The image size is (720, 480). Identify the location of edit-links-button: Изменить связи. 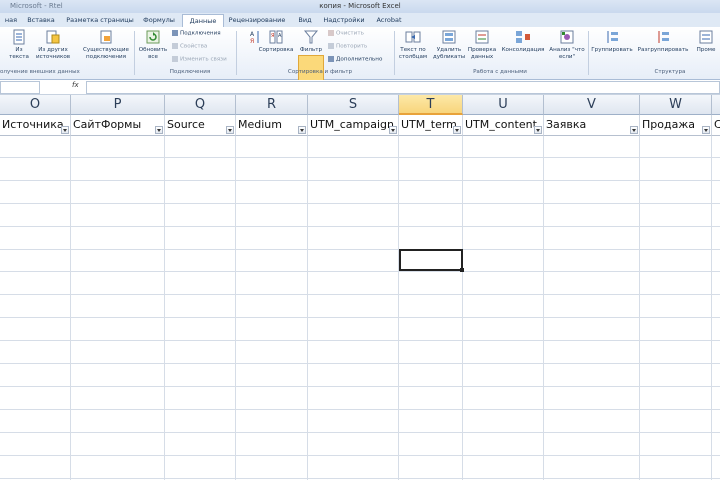
(199, 60).